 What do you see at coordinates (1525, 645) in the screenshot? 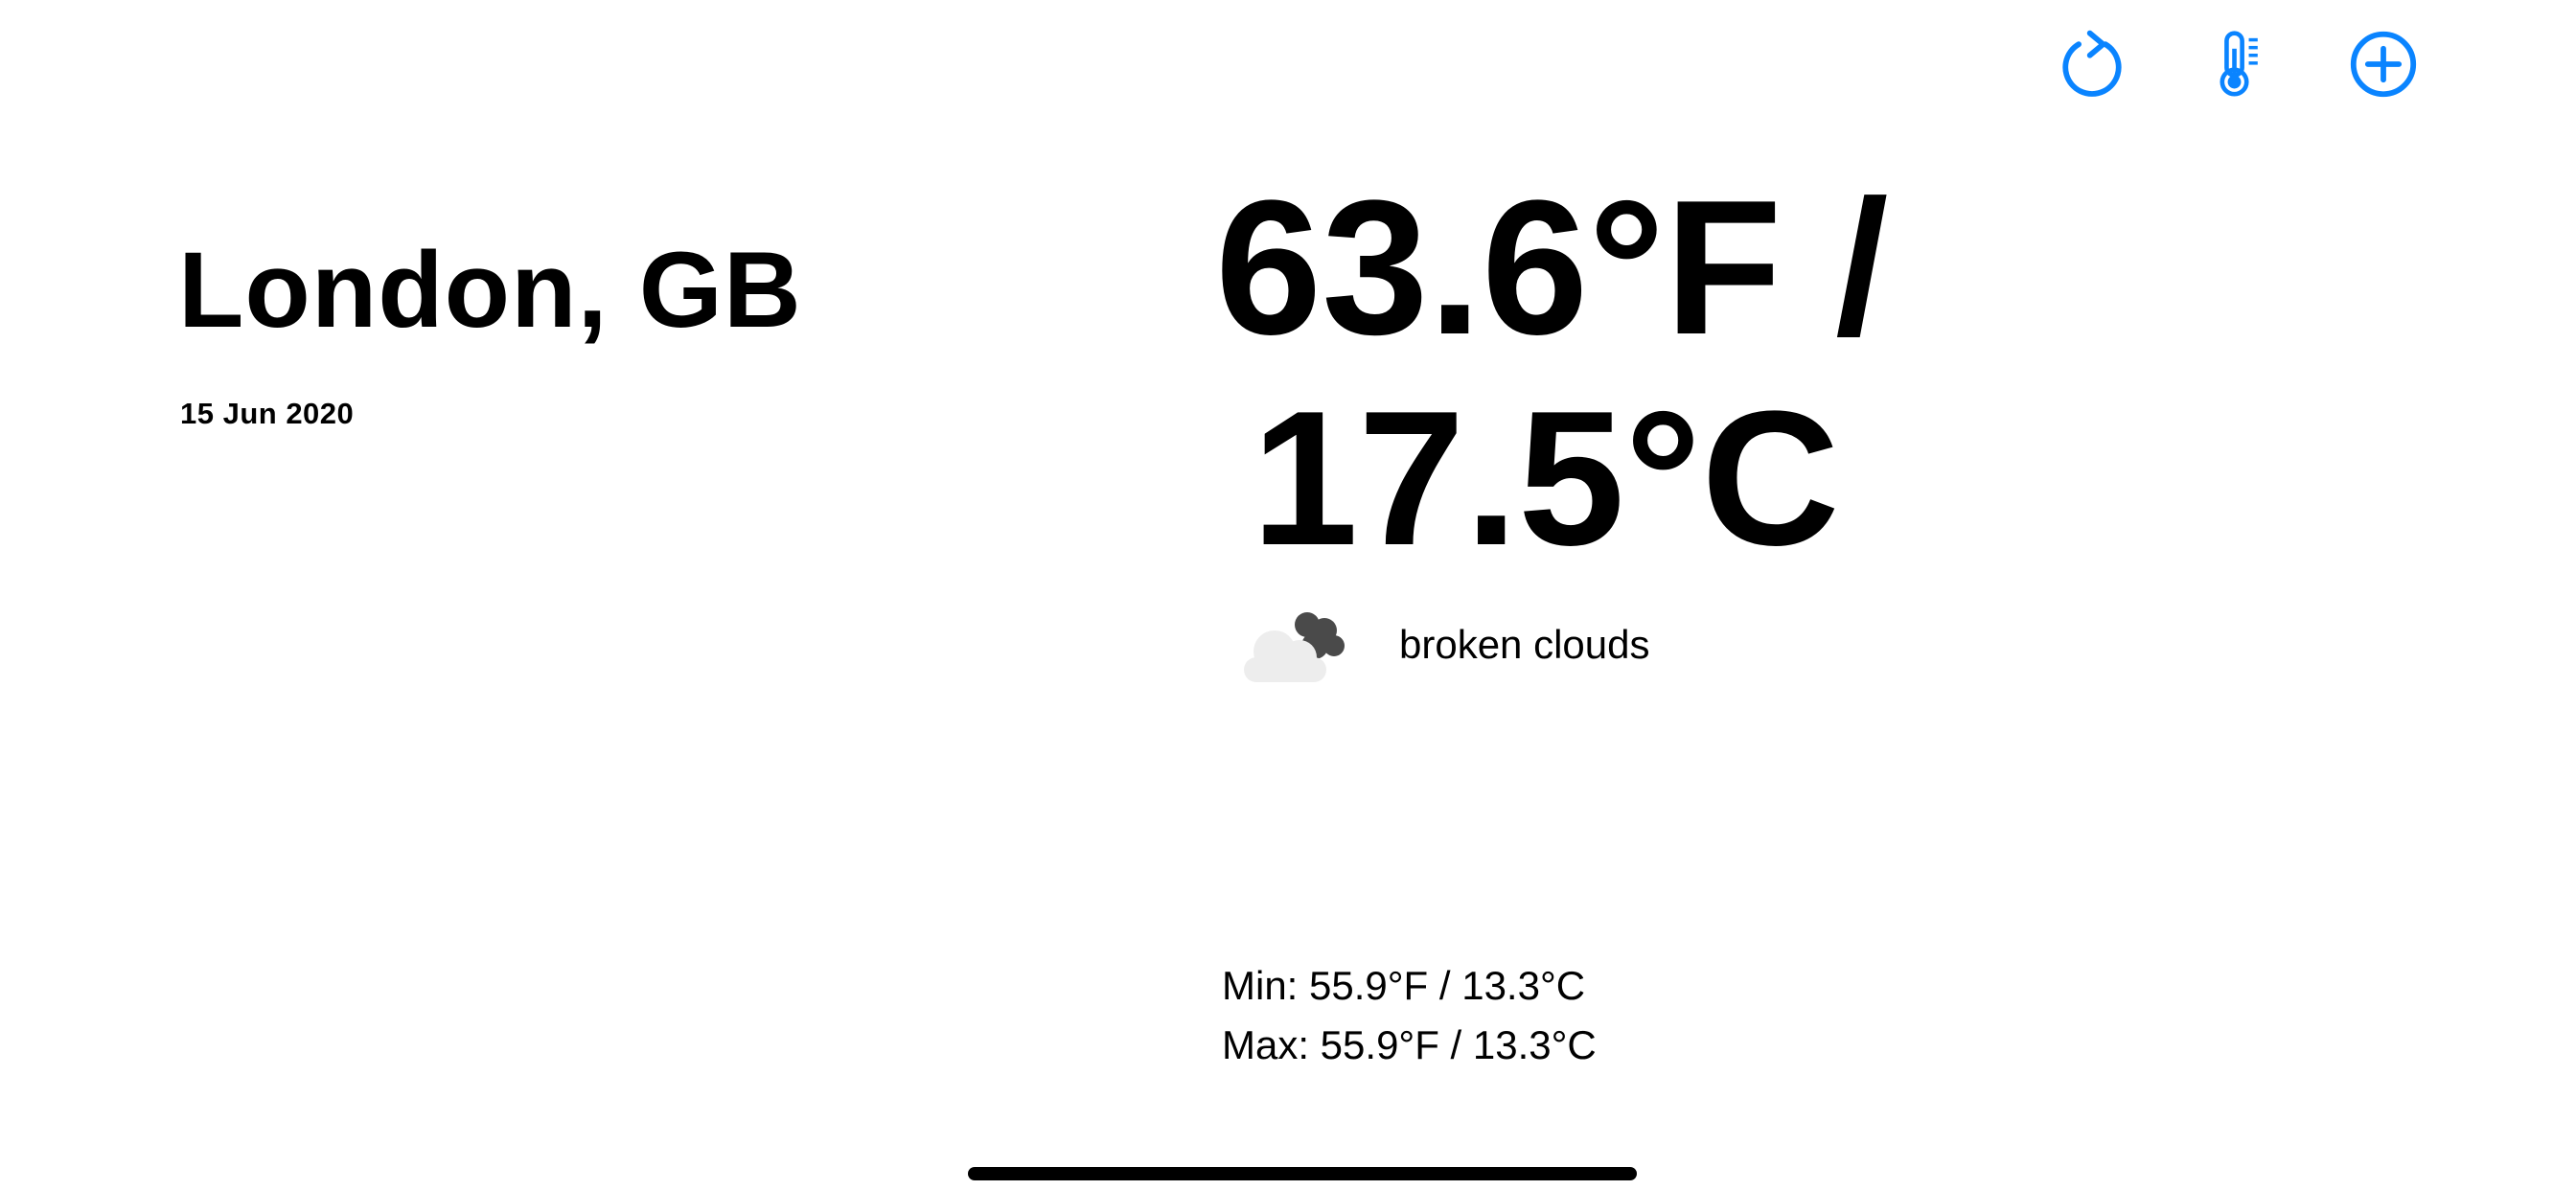
I see `condition-label: broken clouds` at bounding box center [1525, 645].